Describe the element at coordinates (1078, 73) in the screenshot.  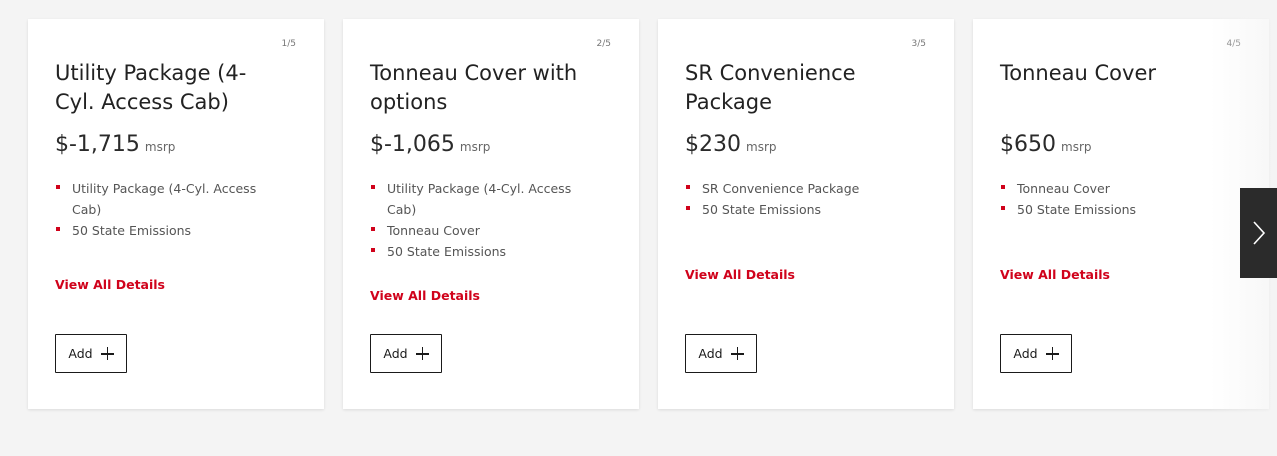
I see `card-title: Tonneau Cover` at that location.